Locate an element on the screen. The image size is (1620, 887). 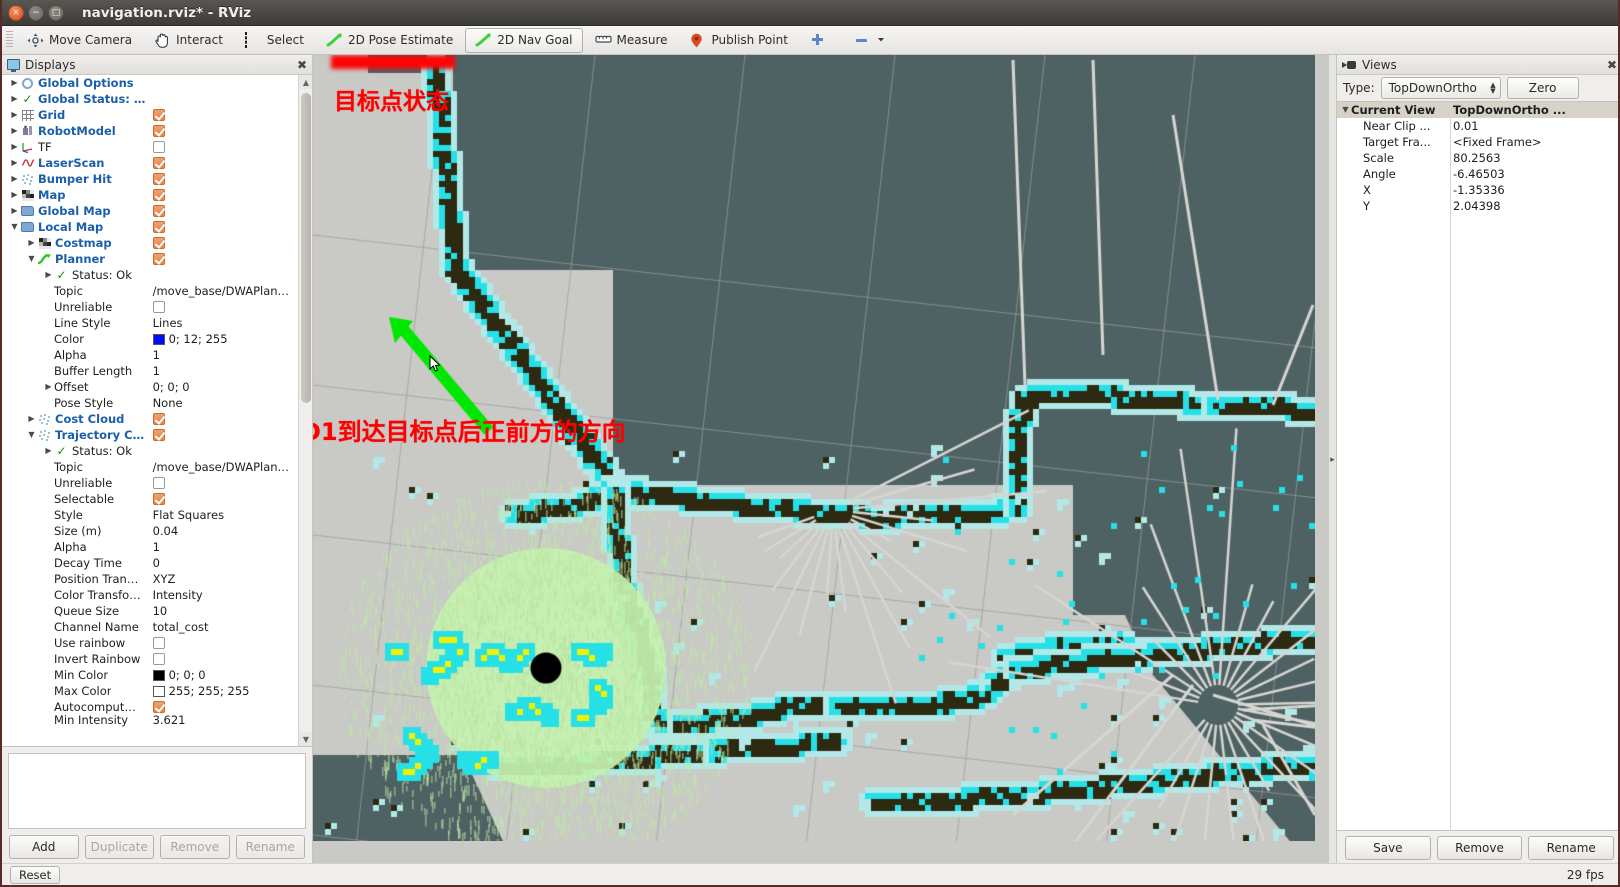
display-row: Alpha 1 is located at coordinates (150, 547).